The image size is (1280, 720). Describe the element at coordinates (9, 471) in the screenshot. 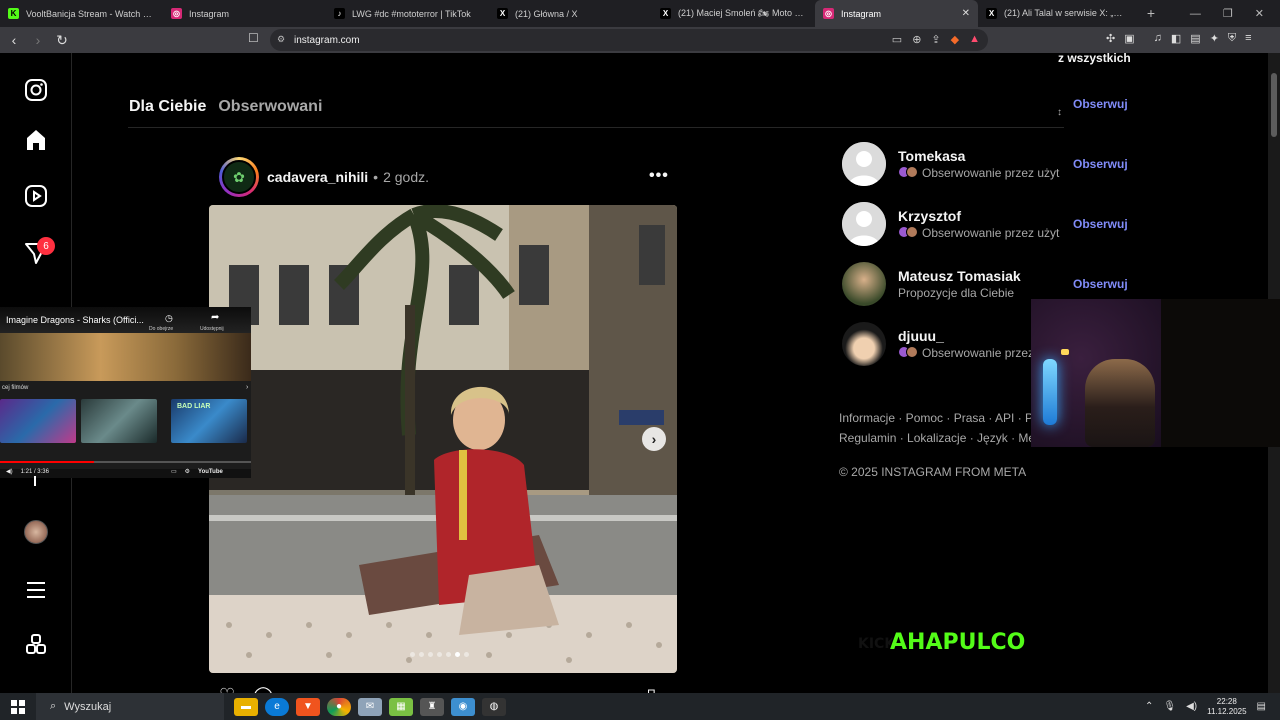

I see `volume-icon: ◀)` at that location.